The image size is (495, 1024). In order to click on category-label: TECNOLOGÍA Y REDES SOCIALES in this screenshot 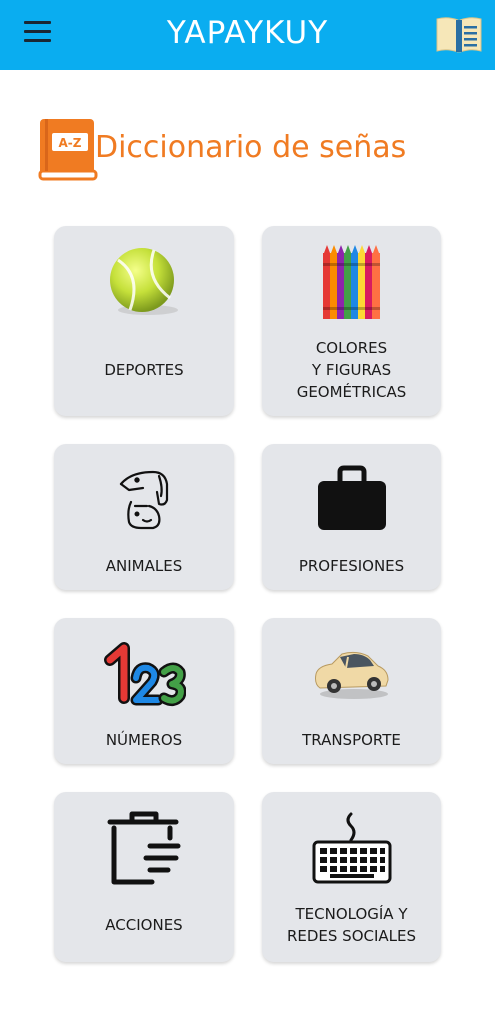, I will do `click(351, 925)`.